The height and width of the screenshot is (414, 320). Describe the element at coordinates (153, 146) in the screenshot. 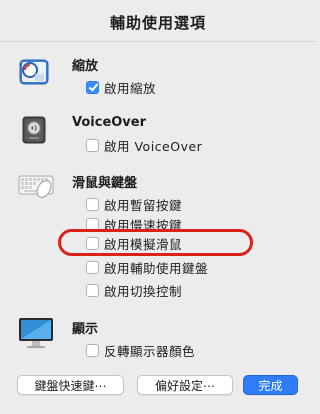

I see `enable-voiceover-label: 啟用 VoiceOver` at that location.